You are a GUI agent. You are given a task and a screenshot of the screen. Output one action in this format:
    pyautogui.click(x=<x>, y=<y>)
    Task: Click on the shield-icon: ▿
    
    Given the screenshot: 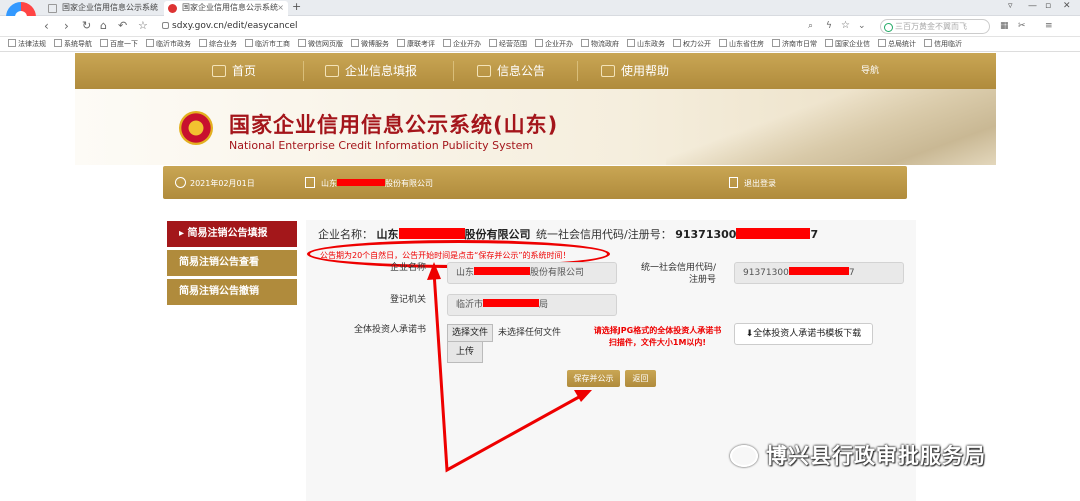 What is the action you would take?
    pyautogui.click(x=1010, y=6)
    